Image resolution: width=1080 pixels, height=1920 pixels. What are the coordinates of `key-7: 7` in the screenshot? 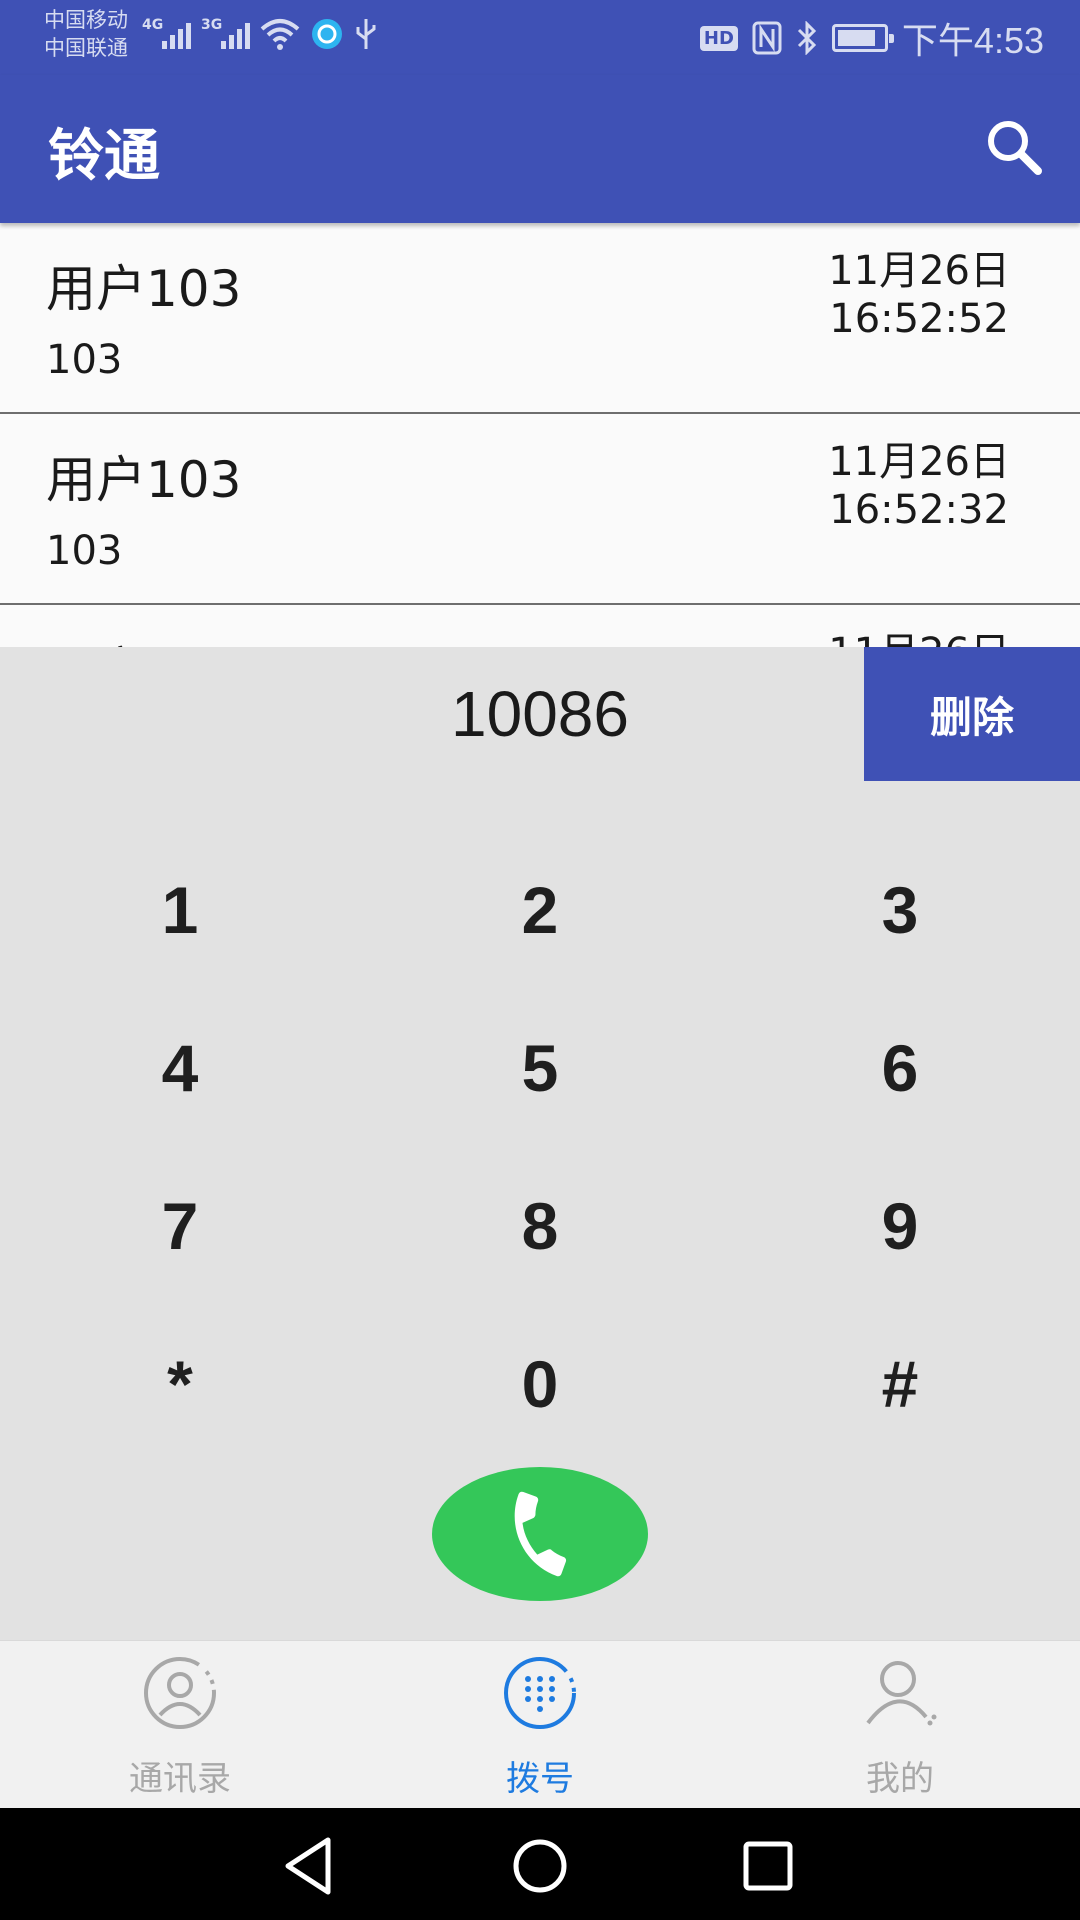 It's located at (180, 1226).